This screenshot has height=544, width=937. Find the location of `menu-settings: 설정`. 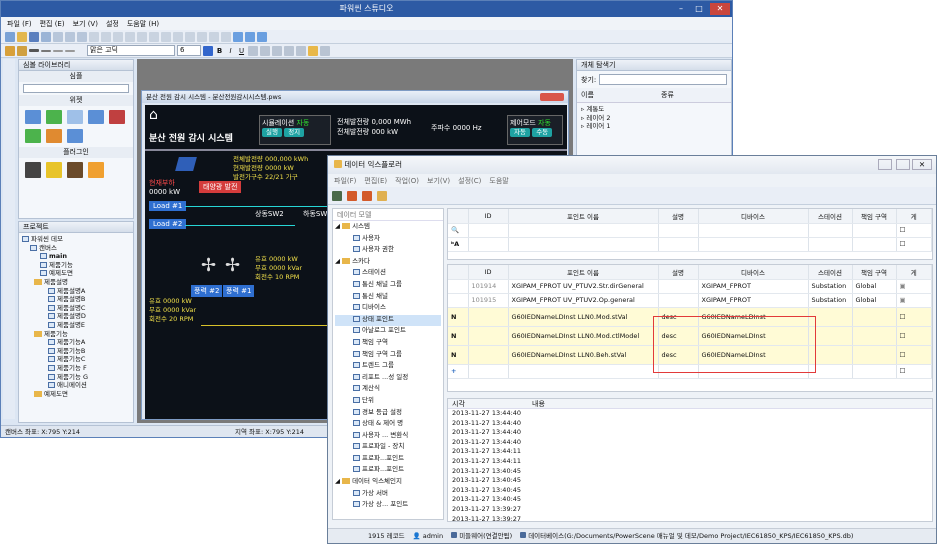

menu-settings: 설정 is located at coordinates (112, 24).